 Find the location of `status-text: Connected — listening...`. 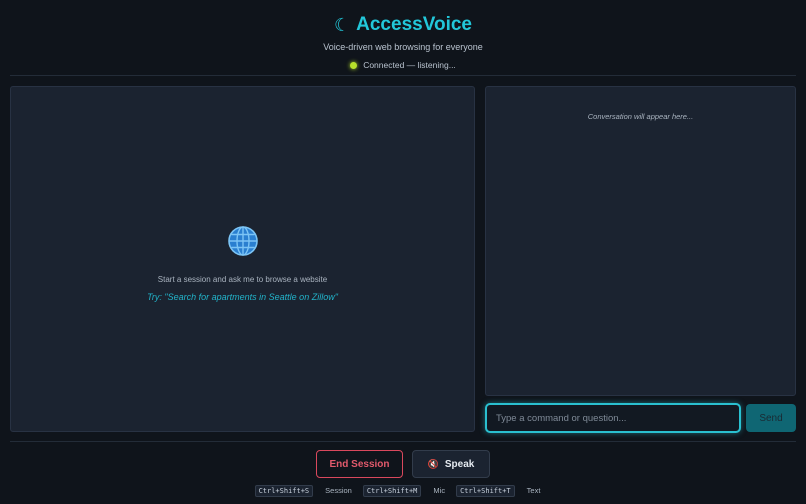

status-text: Connected — listening... is located at coordinates (409, 65).